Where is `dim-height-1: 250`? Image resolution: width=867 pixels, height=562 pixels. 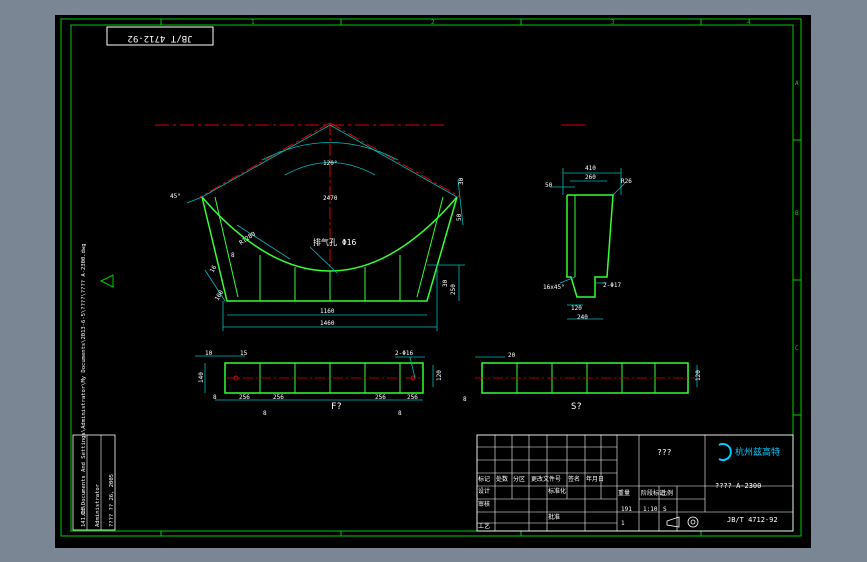 dim-height-1: 250 is located at coordinates (453, 289).